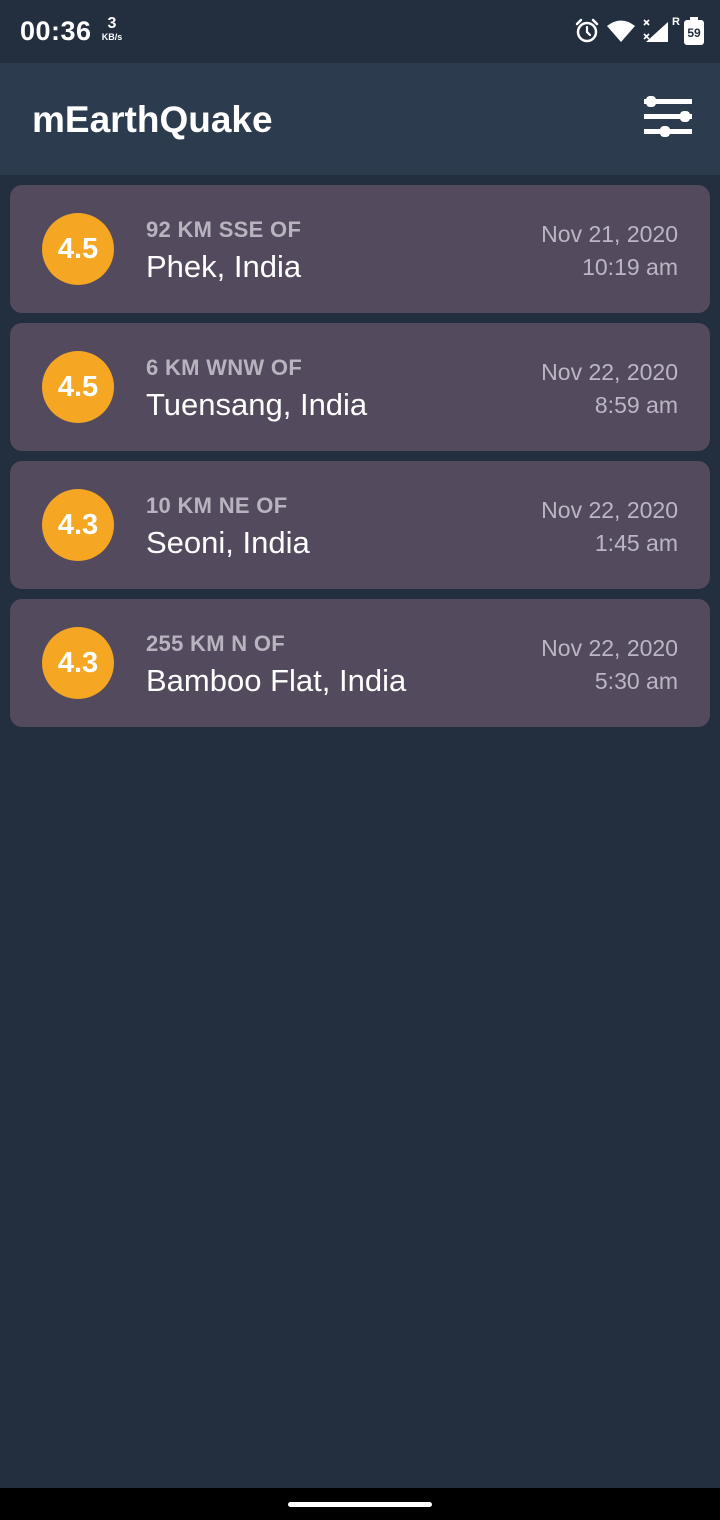  I want to click on quake-time: 10:19 am, so click(630, 267).